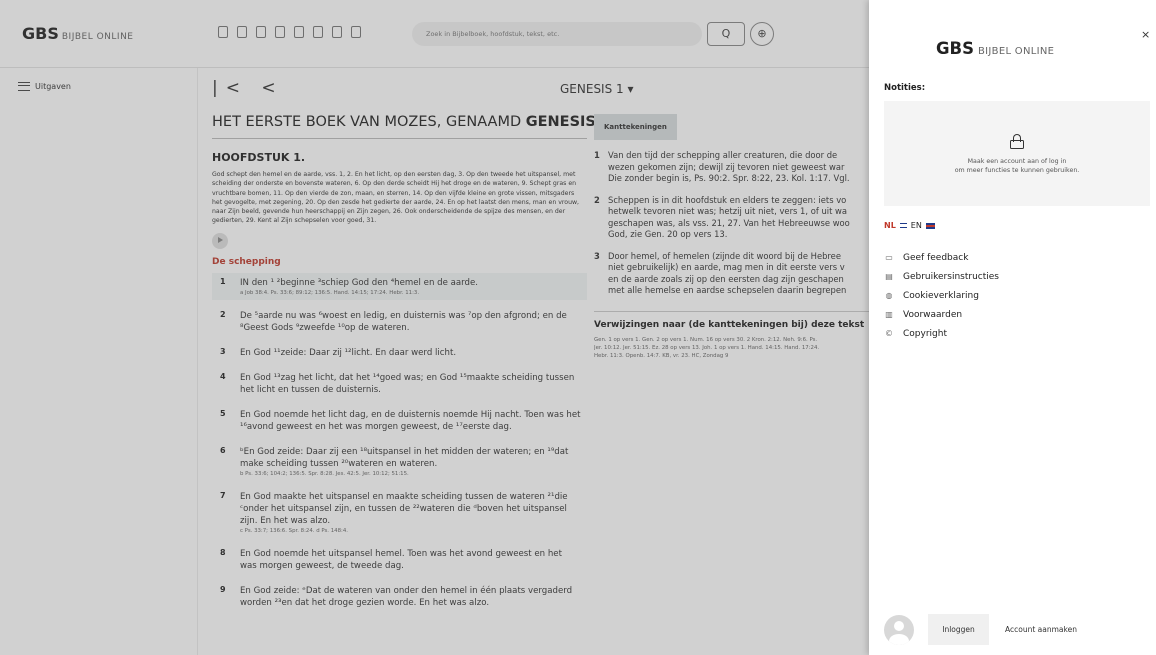  I want to click on panel-logo-main: GBS, so click(955, 48).